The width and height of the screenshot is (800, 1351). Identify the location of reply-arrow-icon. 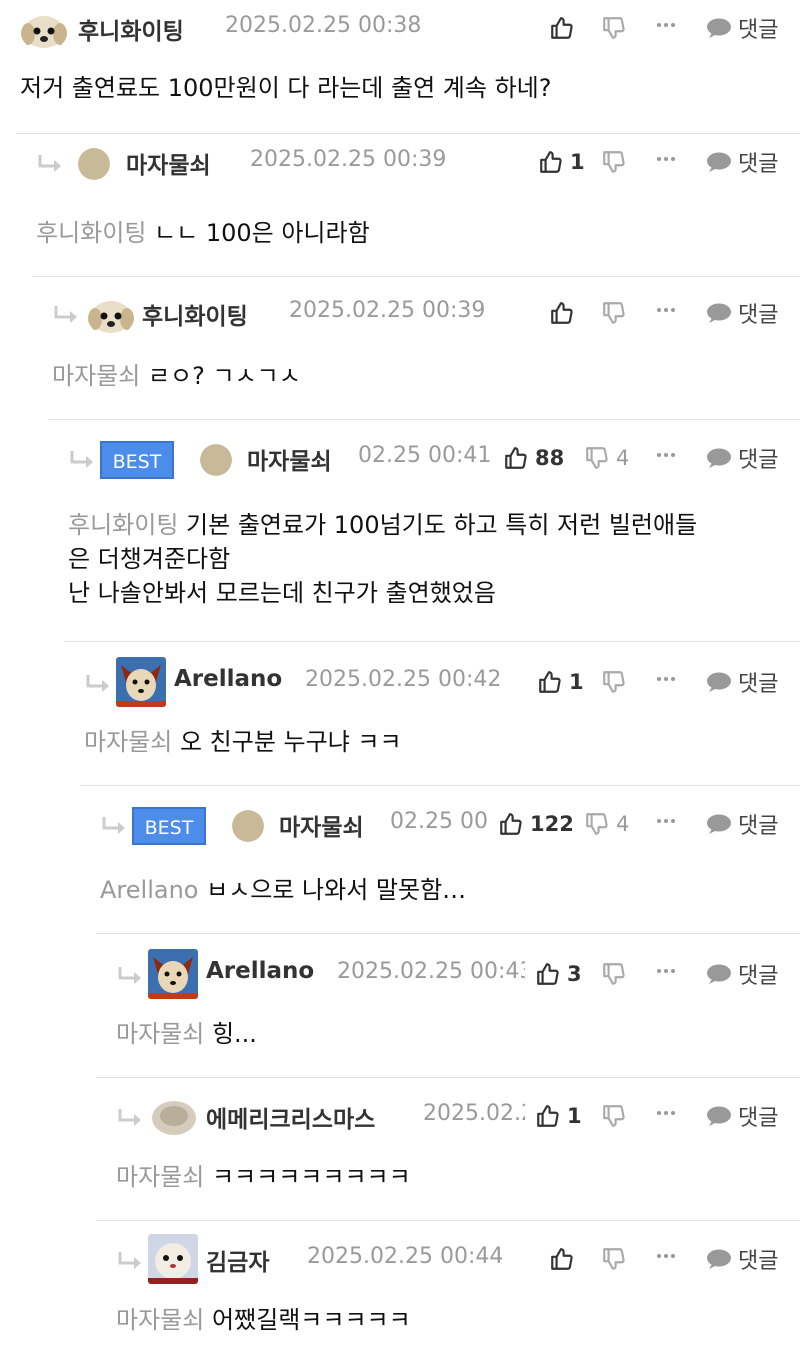
(81, 459).